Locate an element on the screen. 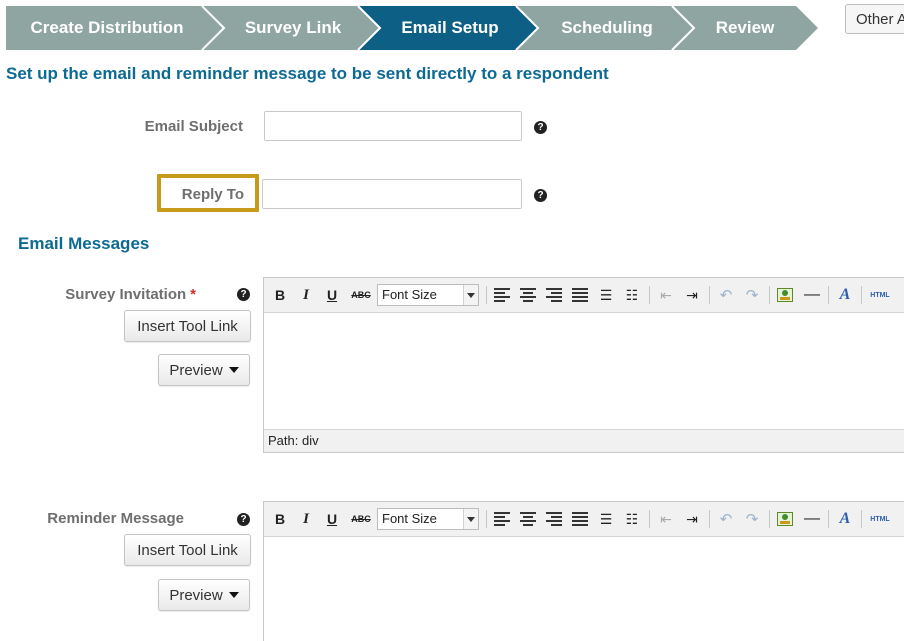  editor-path-bar: Path: div is located at coordinates (584, 440).